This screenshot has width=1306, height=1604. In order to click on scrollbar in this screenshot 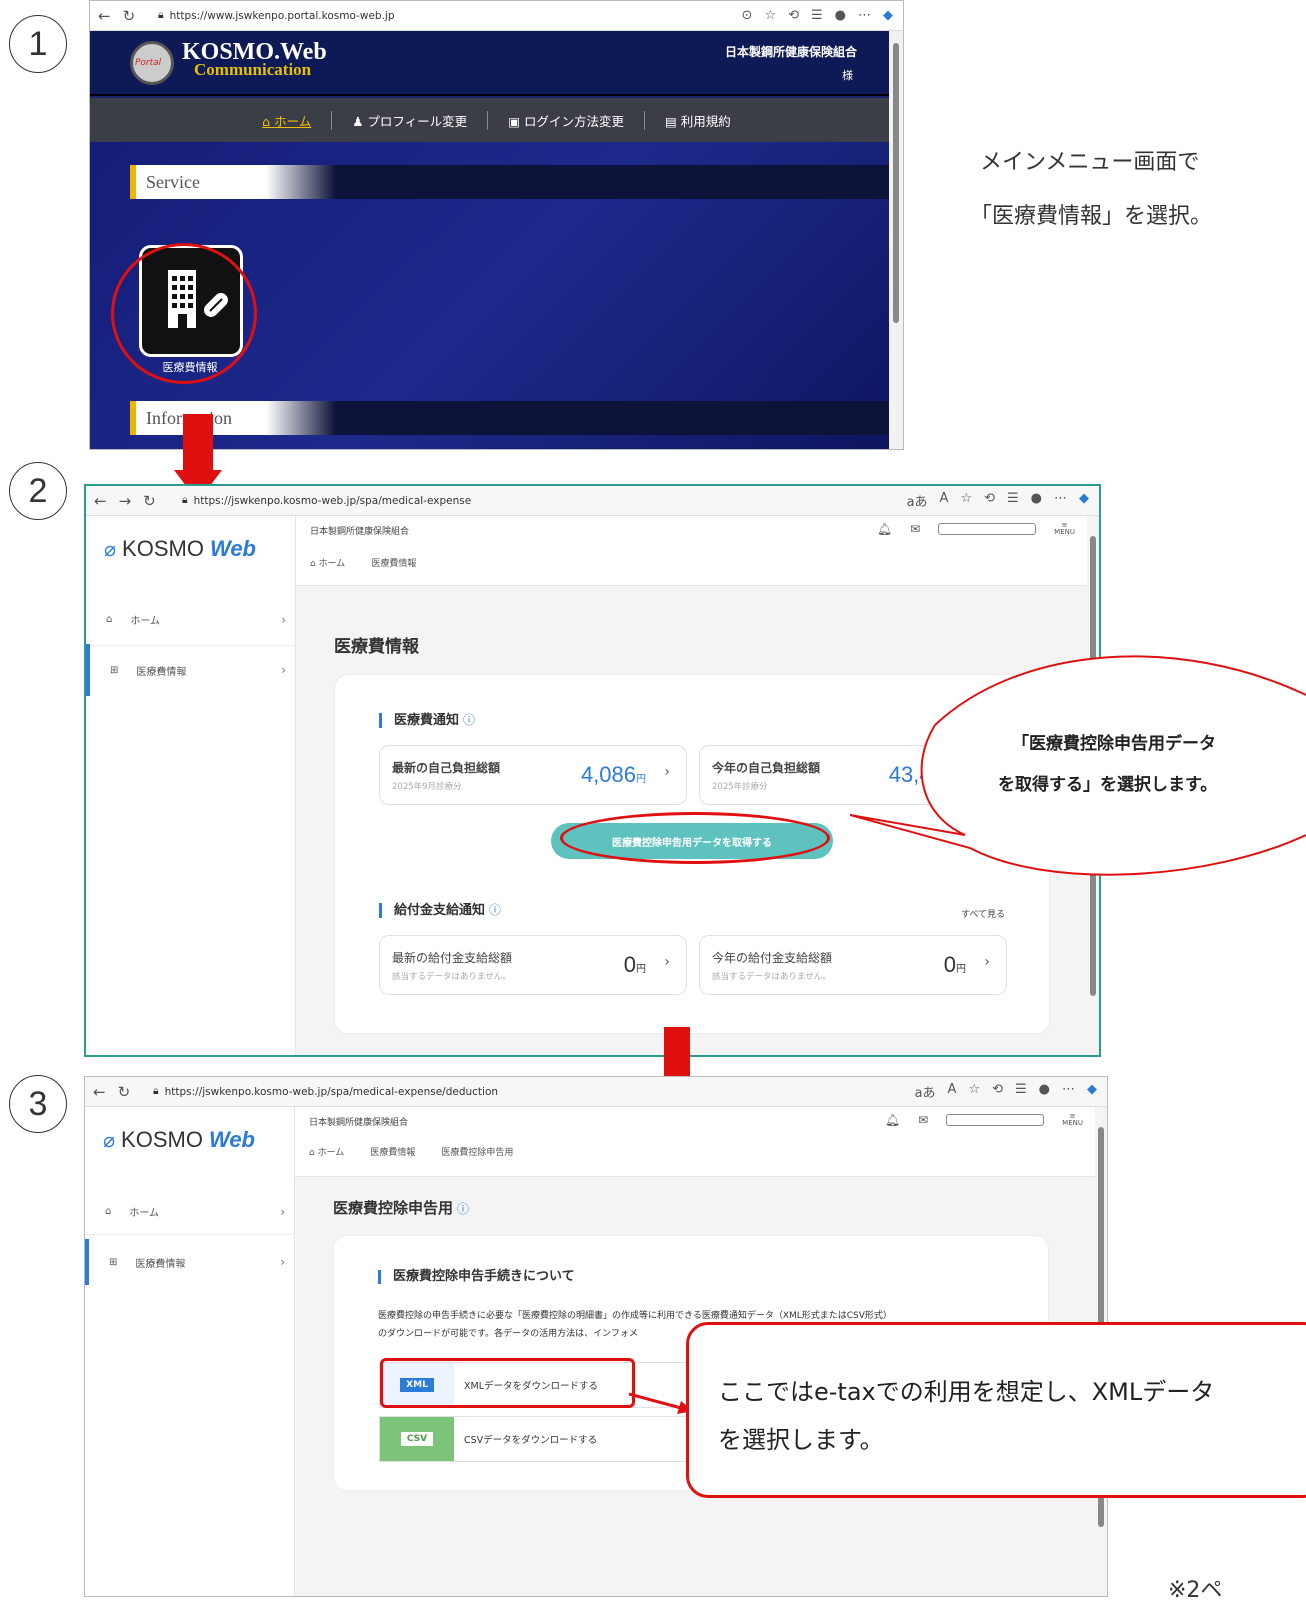, I will do `click(896, 240)`.